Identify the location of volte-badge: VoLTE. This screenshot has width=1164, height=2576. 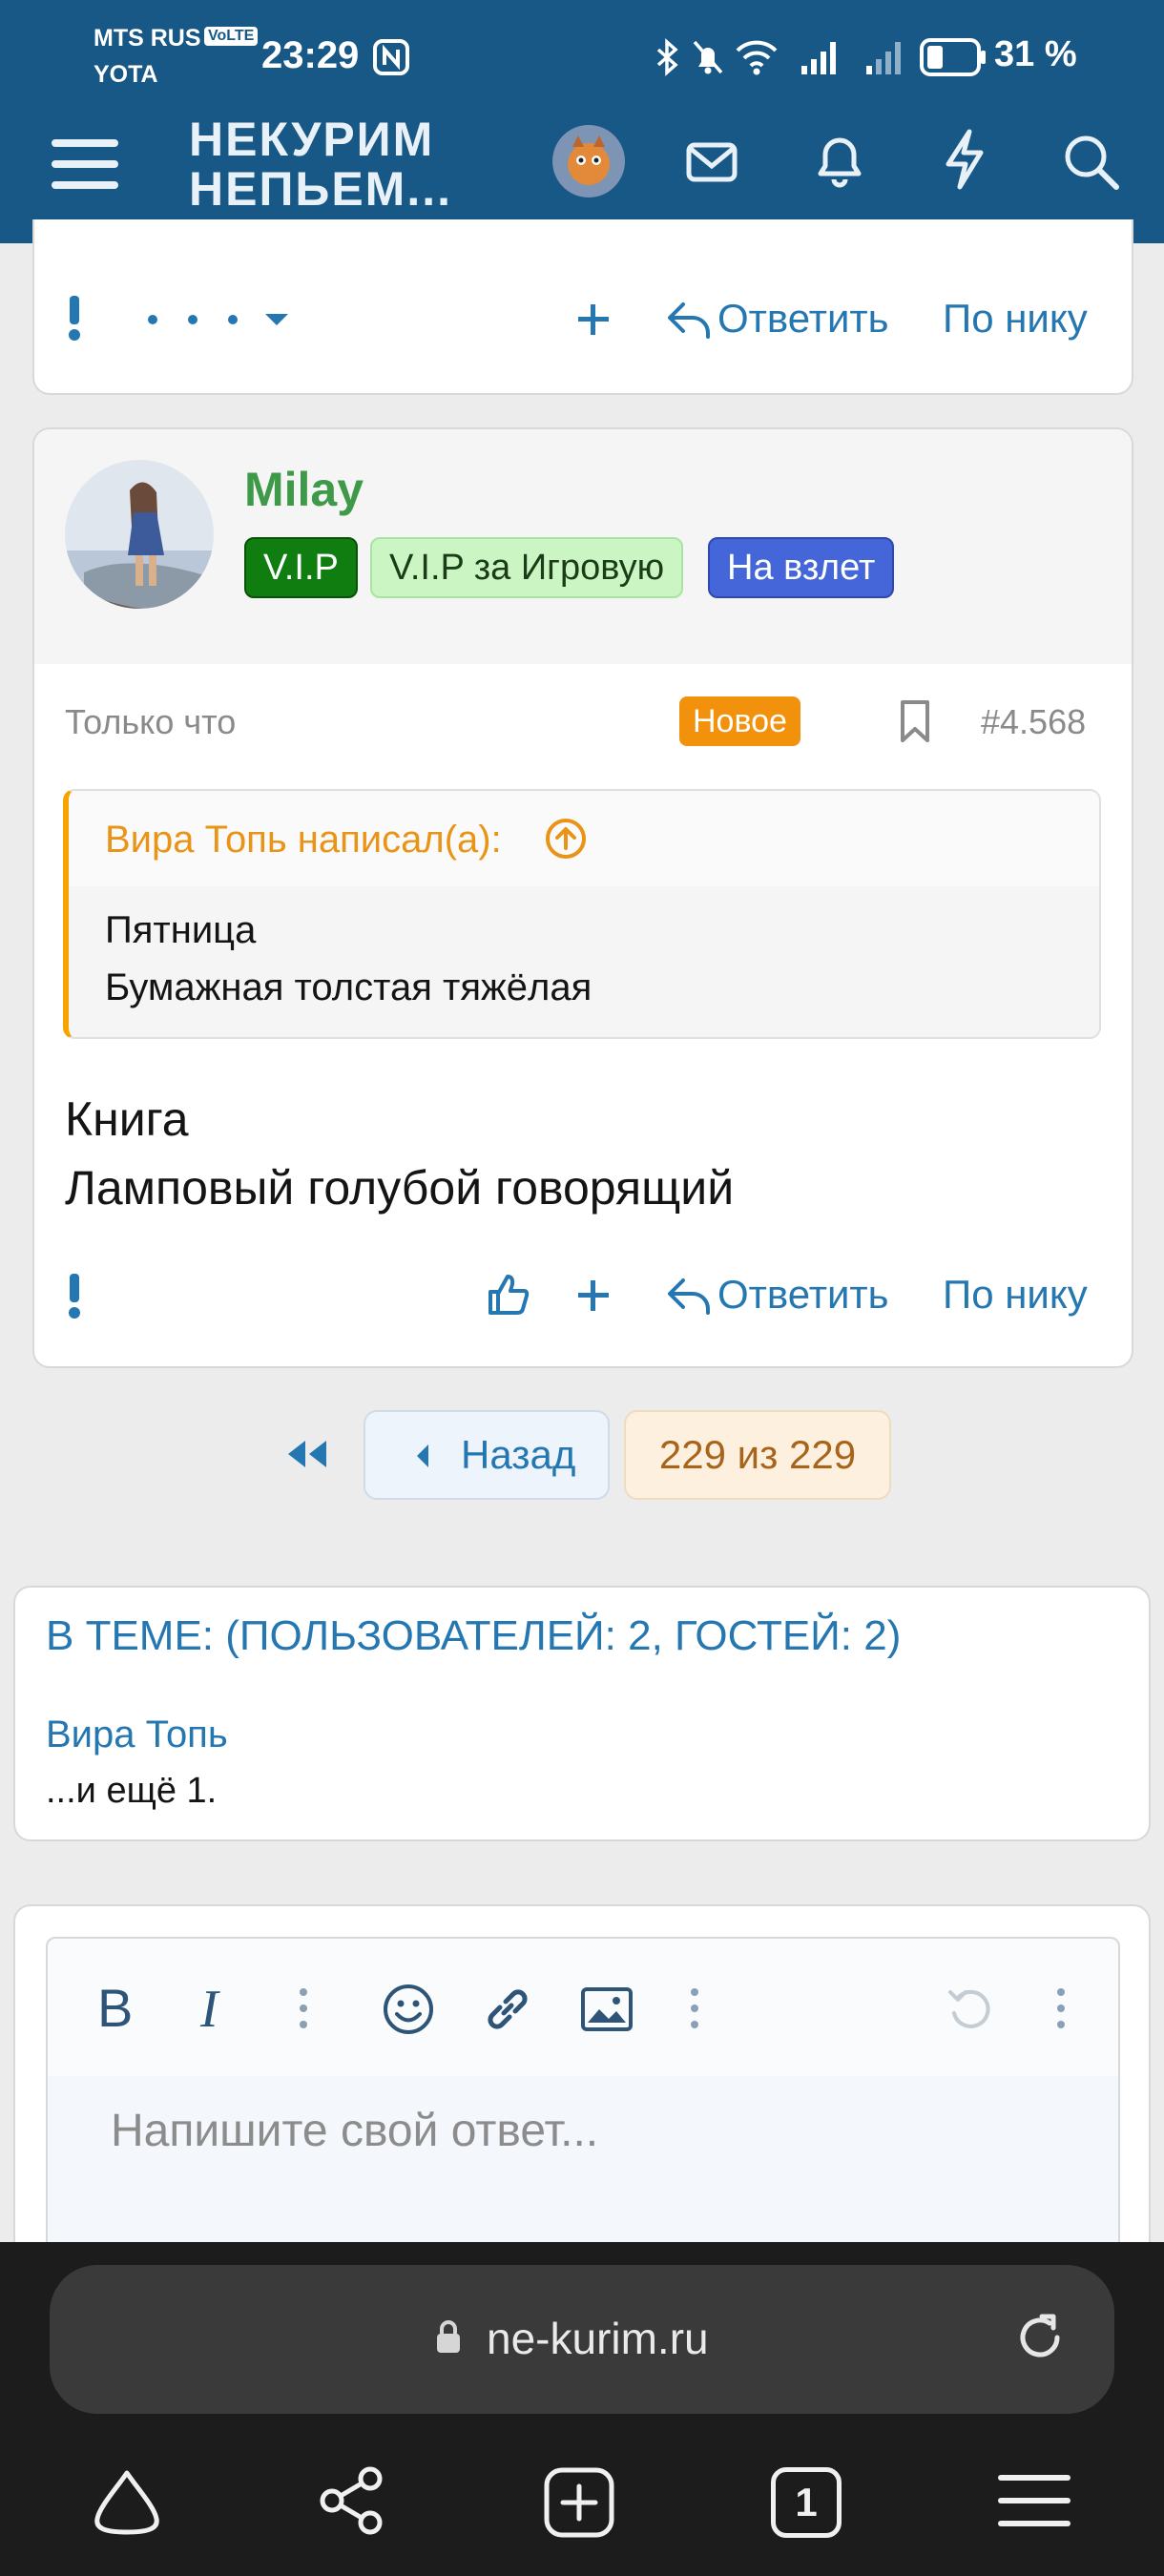
(231, 36).